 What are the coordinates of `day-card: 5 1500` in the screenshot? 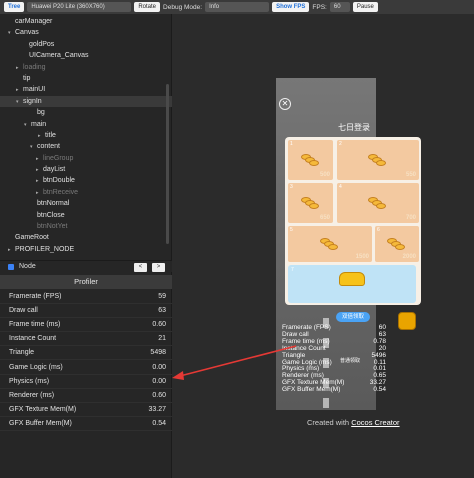 It's located at (330, 244).